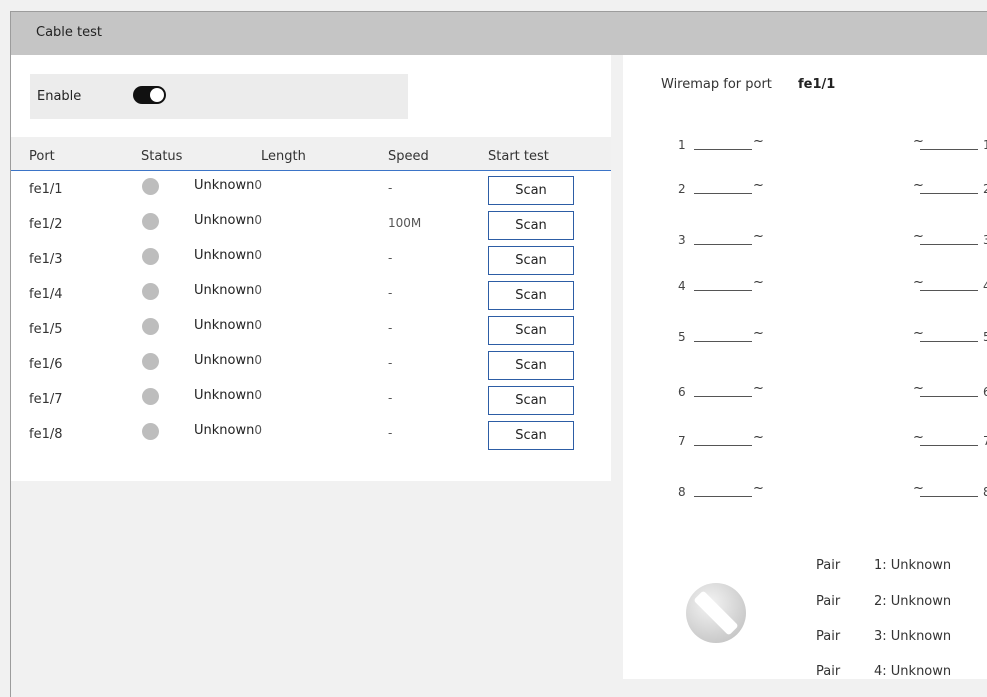 The width and height of the screenshot is (987, 697). What do you see at coordinates (721, 490) in the screenshot?
I see `wire-left: 8 ~` at bounding box center [721, 490].